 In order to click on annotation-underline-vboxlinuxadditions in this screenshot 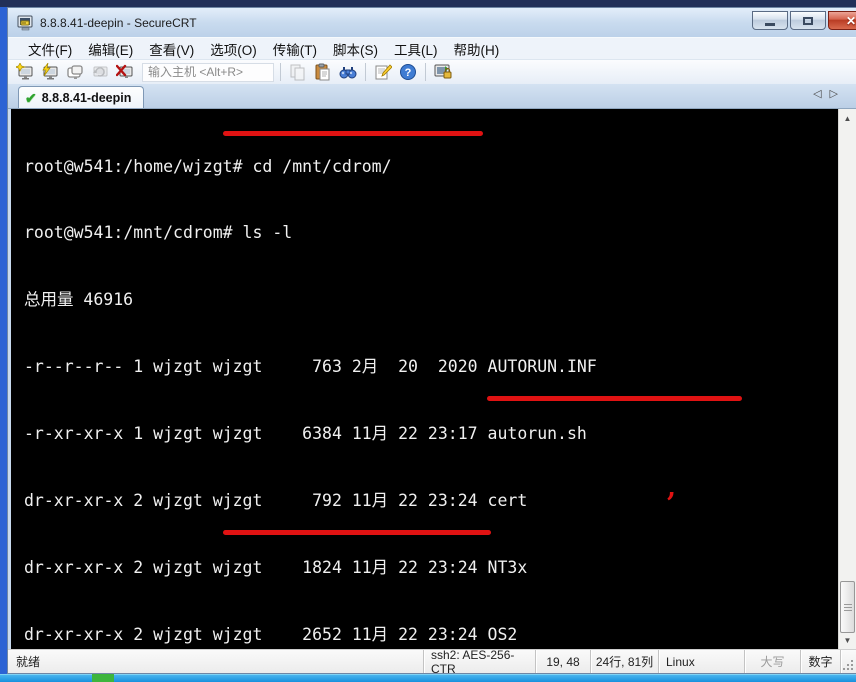, I will do `click(614, 398)`.